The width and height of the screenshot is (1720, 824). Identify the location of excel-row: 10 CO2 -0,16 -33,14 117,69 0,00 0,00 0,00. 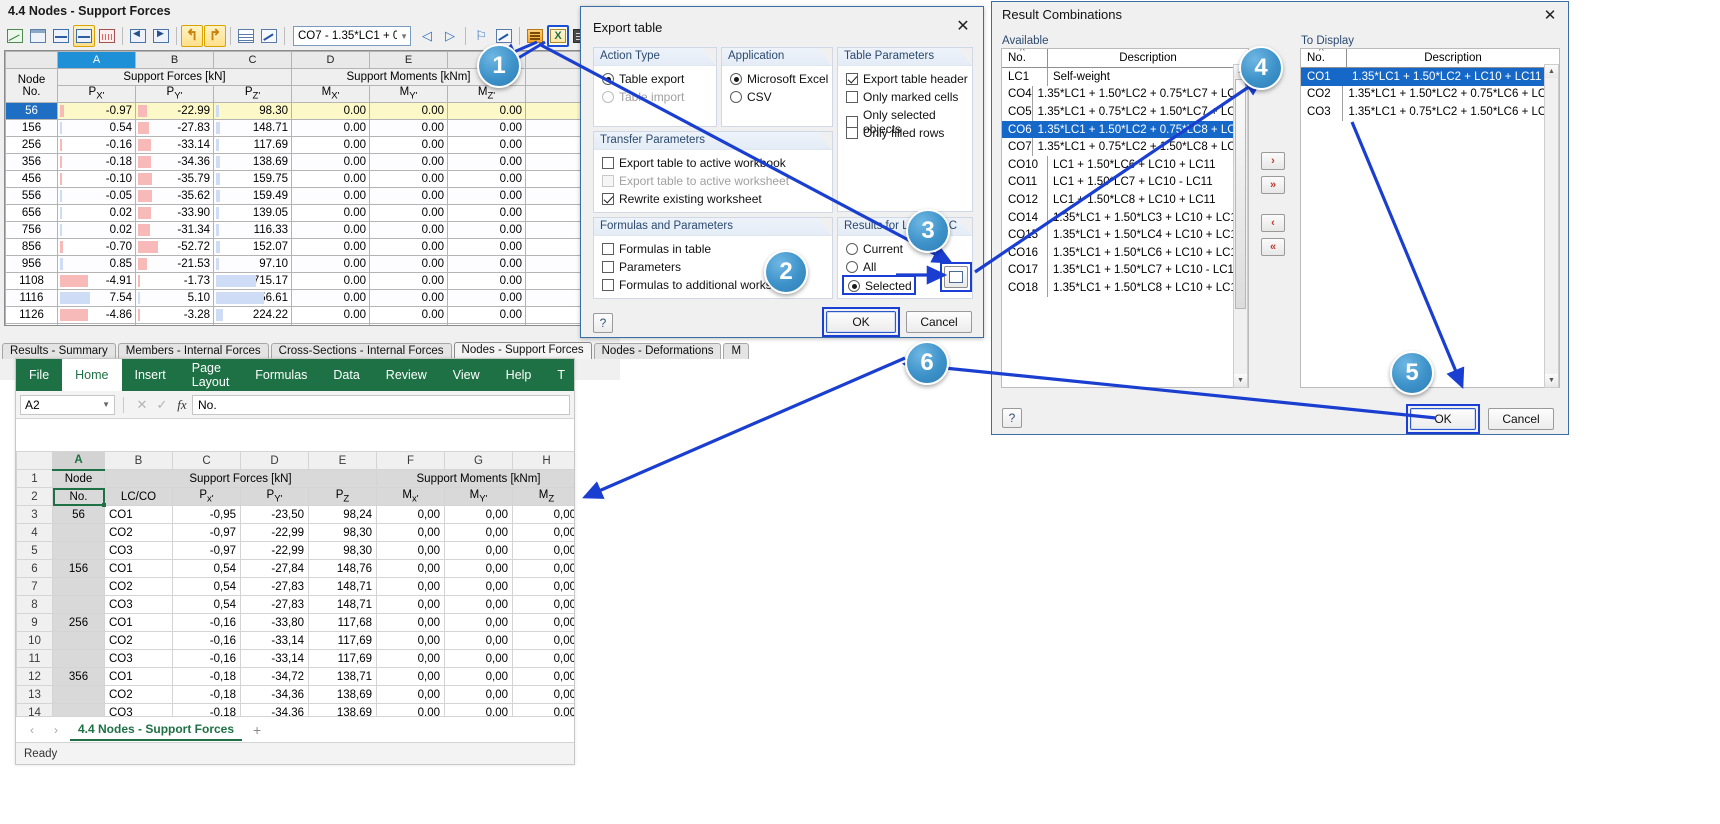
(295, 640).